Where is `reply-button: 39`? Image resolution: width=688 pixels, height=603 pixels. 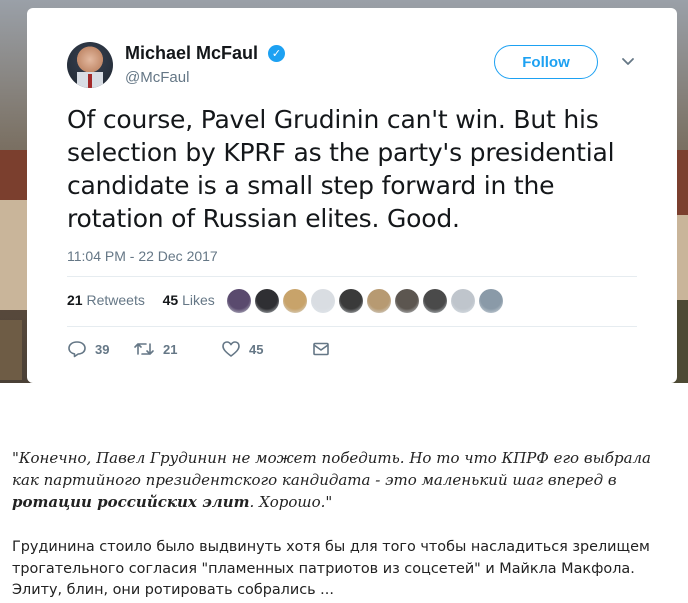
reply-button: 39 is located at coordinates (100, 349).